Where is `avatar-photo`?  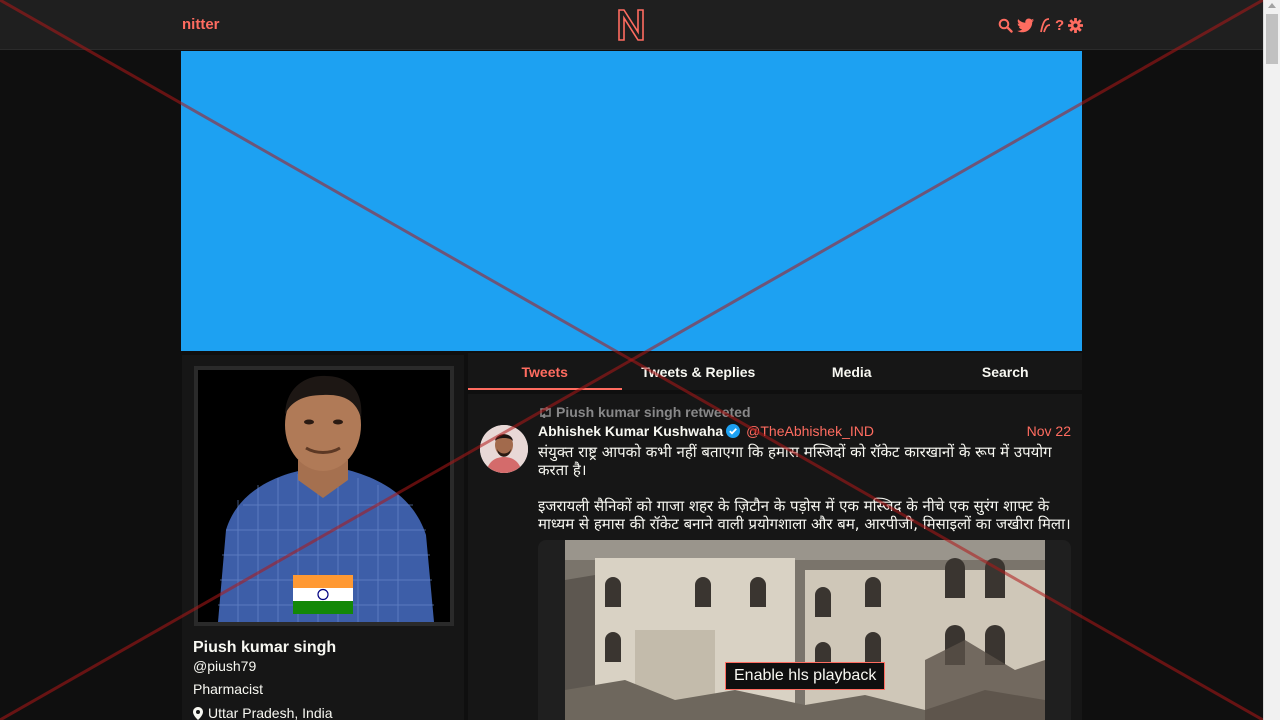
avatar-photo is located at coordinates (324, 496).